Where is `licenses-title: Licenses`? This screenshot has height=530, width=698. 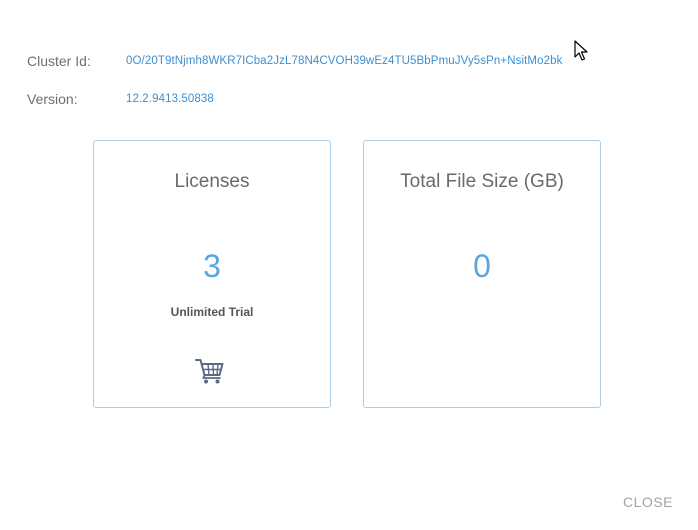
licenses-title: Licenses is located at coordinates (212, 181).